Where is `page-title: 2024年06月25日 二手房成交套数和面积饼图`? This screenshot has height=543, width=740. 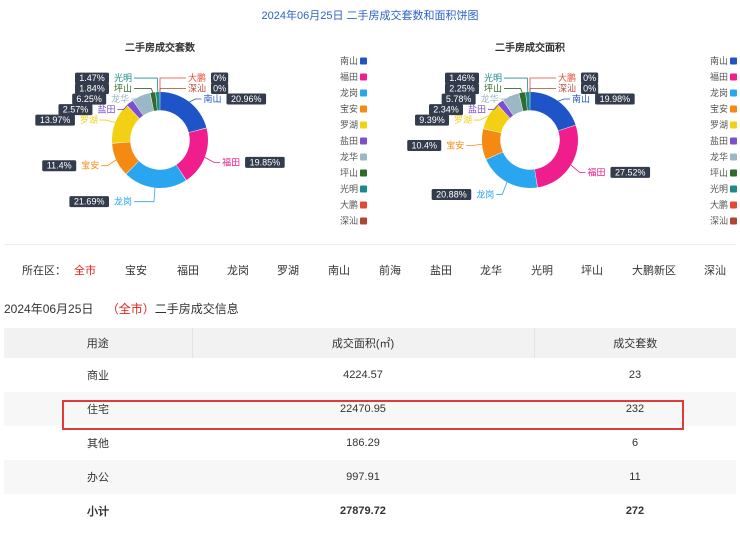
page-title: 2024年06月25日 二手房成交套数和面积饼图 is located at coordinates (370, 16).